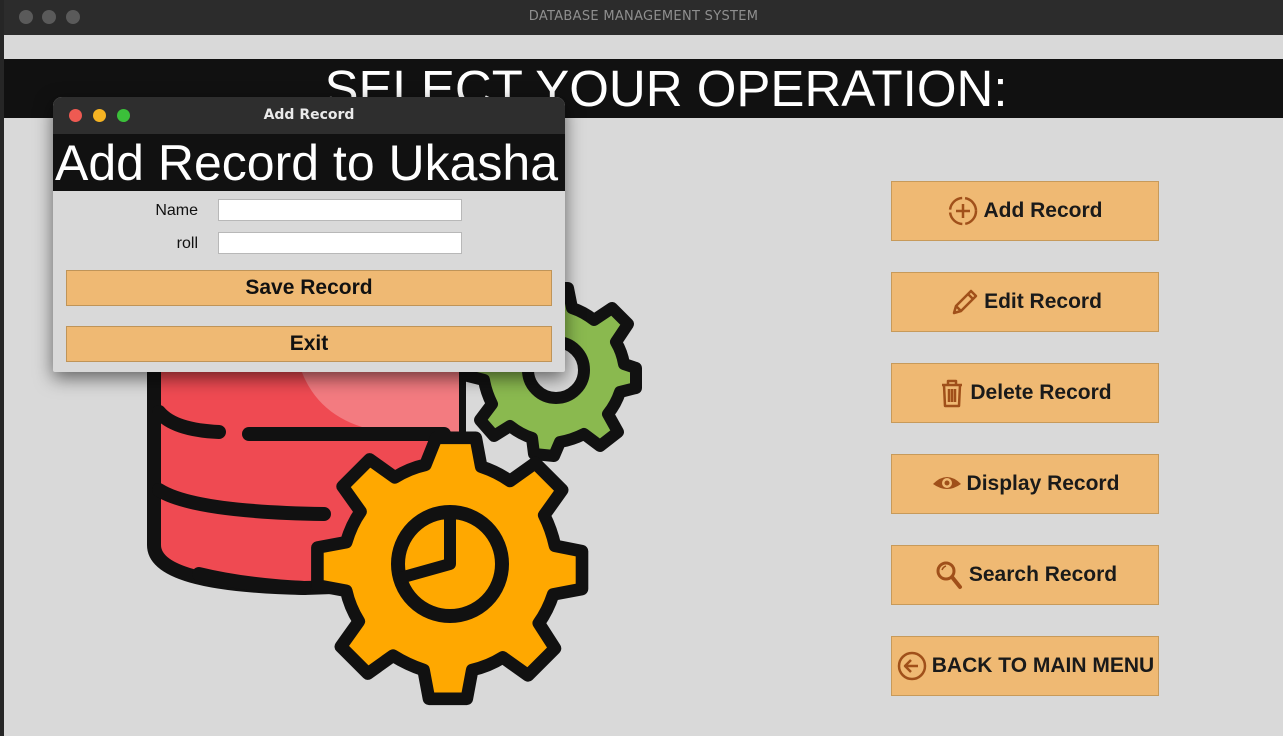 The image size is (1283, 736). I want to click on add-record-label: Add Record, so click(1043, 210).